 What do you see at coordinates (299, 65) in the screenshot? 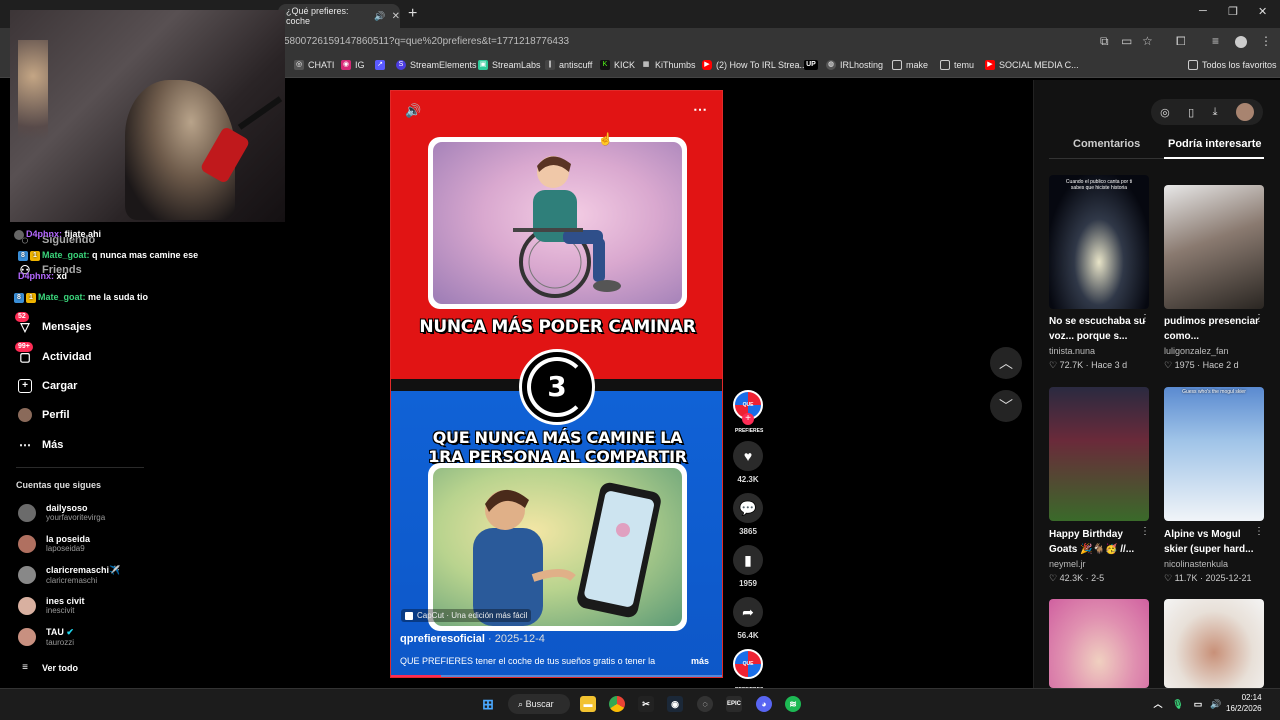
I see `chati-icon: ◎` at bounding box center [299, 65].